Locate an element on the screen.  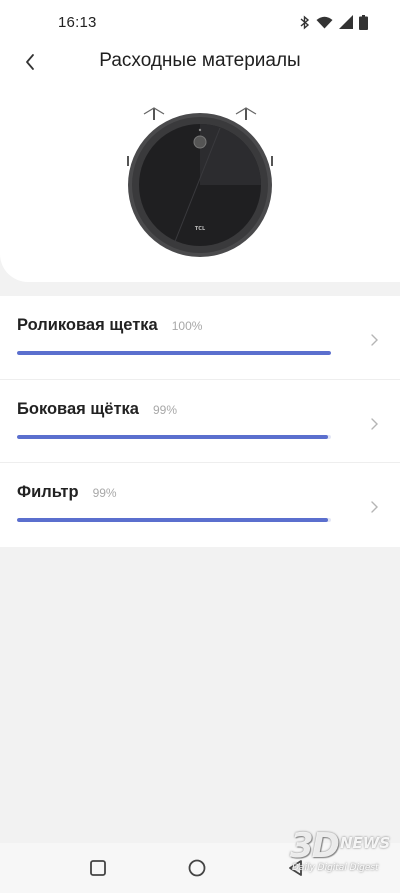
app-header: Расходные материалы is located at coordinates (200, 64).